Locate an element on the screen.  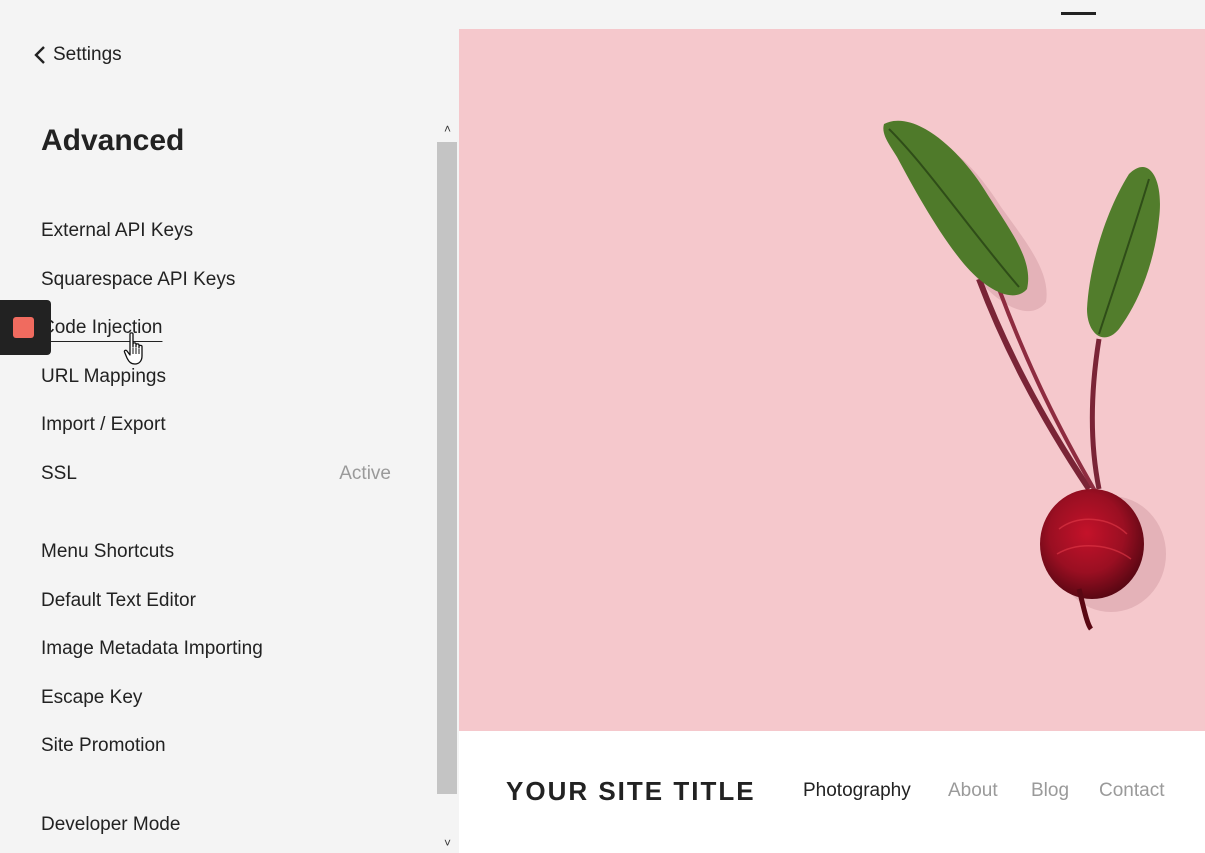
menu-item-developer-mode: Developer Mode is located at coordinates (216, 825).